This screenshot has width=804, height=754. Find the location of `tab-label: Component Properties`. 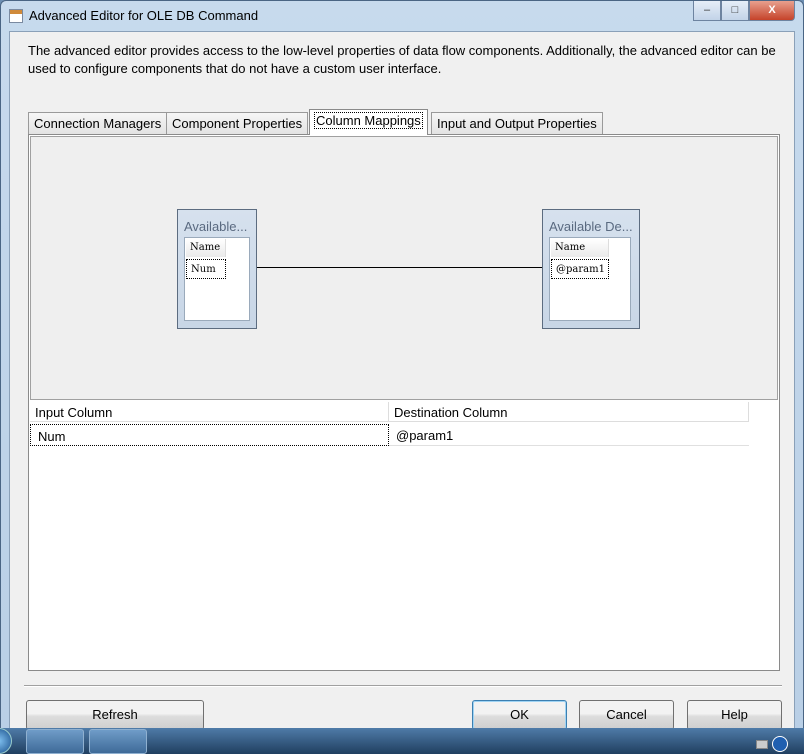

tab-label: Component Properties is located at coordinates (237, 123).